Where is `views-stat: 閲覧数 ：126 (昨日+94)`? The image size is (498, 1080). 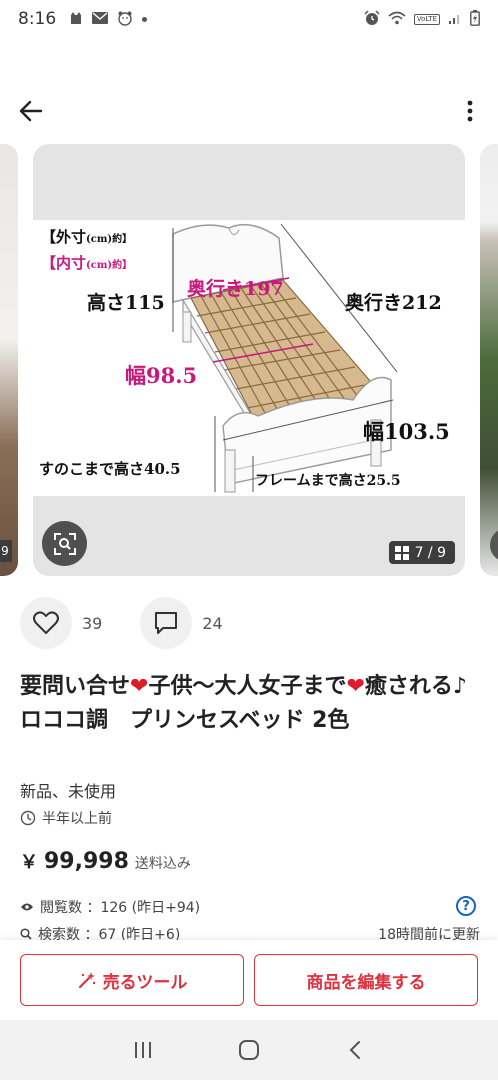
views-stat: 閲覧数 ：126 (昨日+94) is located at coordinates (110, 907).